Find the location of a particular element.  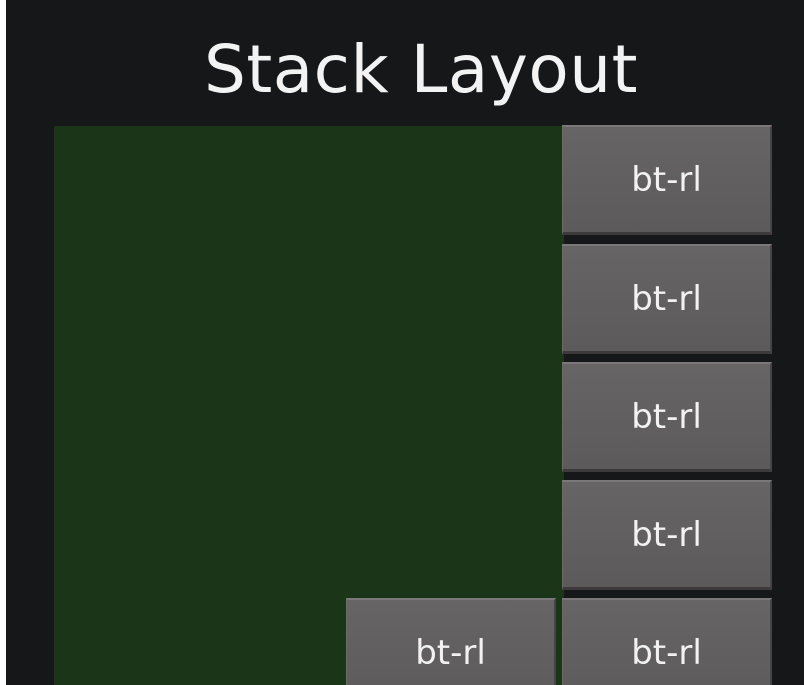

stack-button-5: bt-rl is located at coordinates (667, 641).